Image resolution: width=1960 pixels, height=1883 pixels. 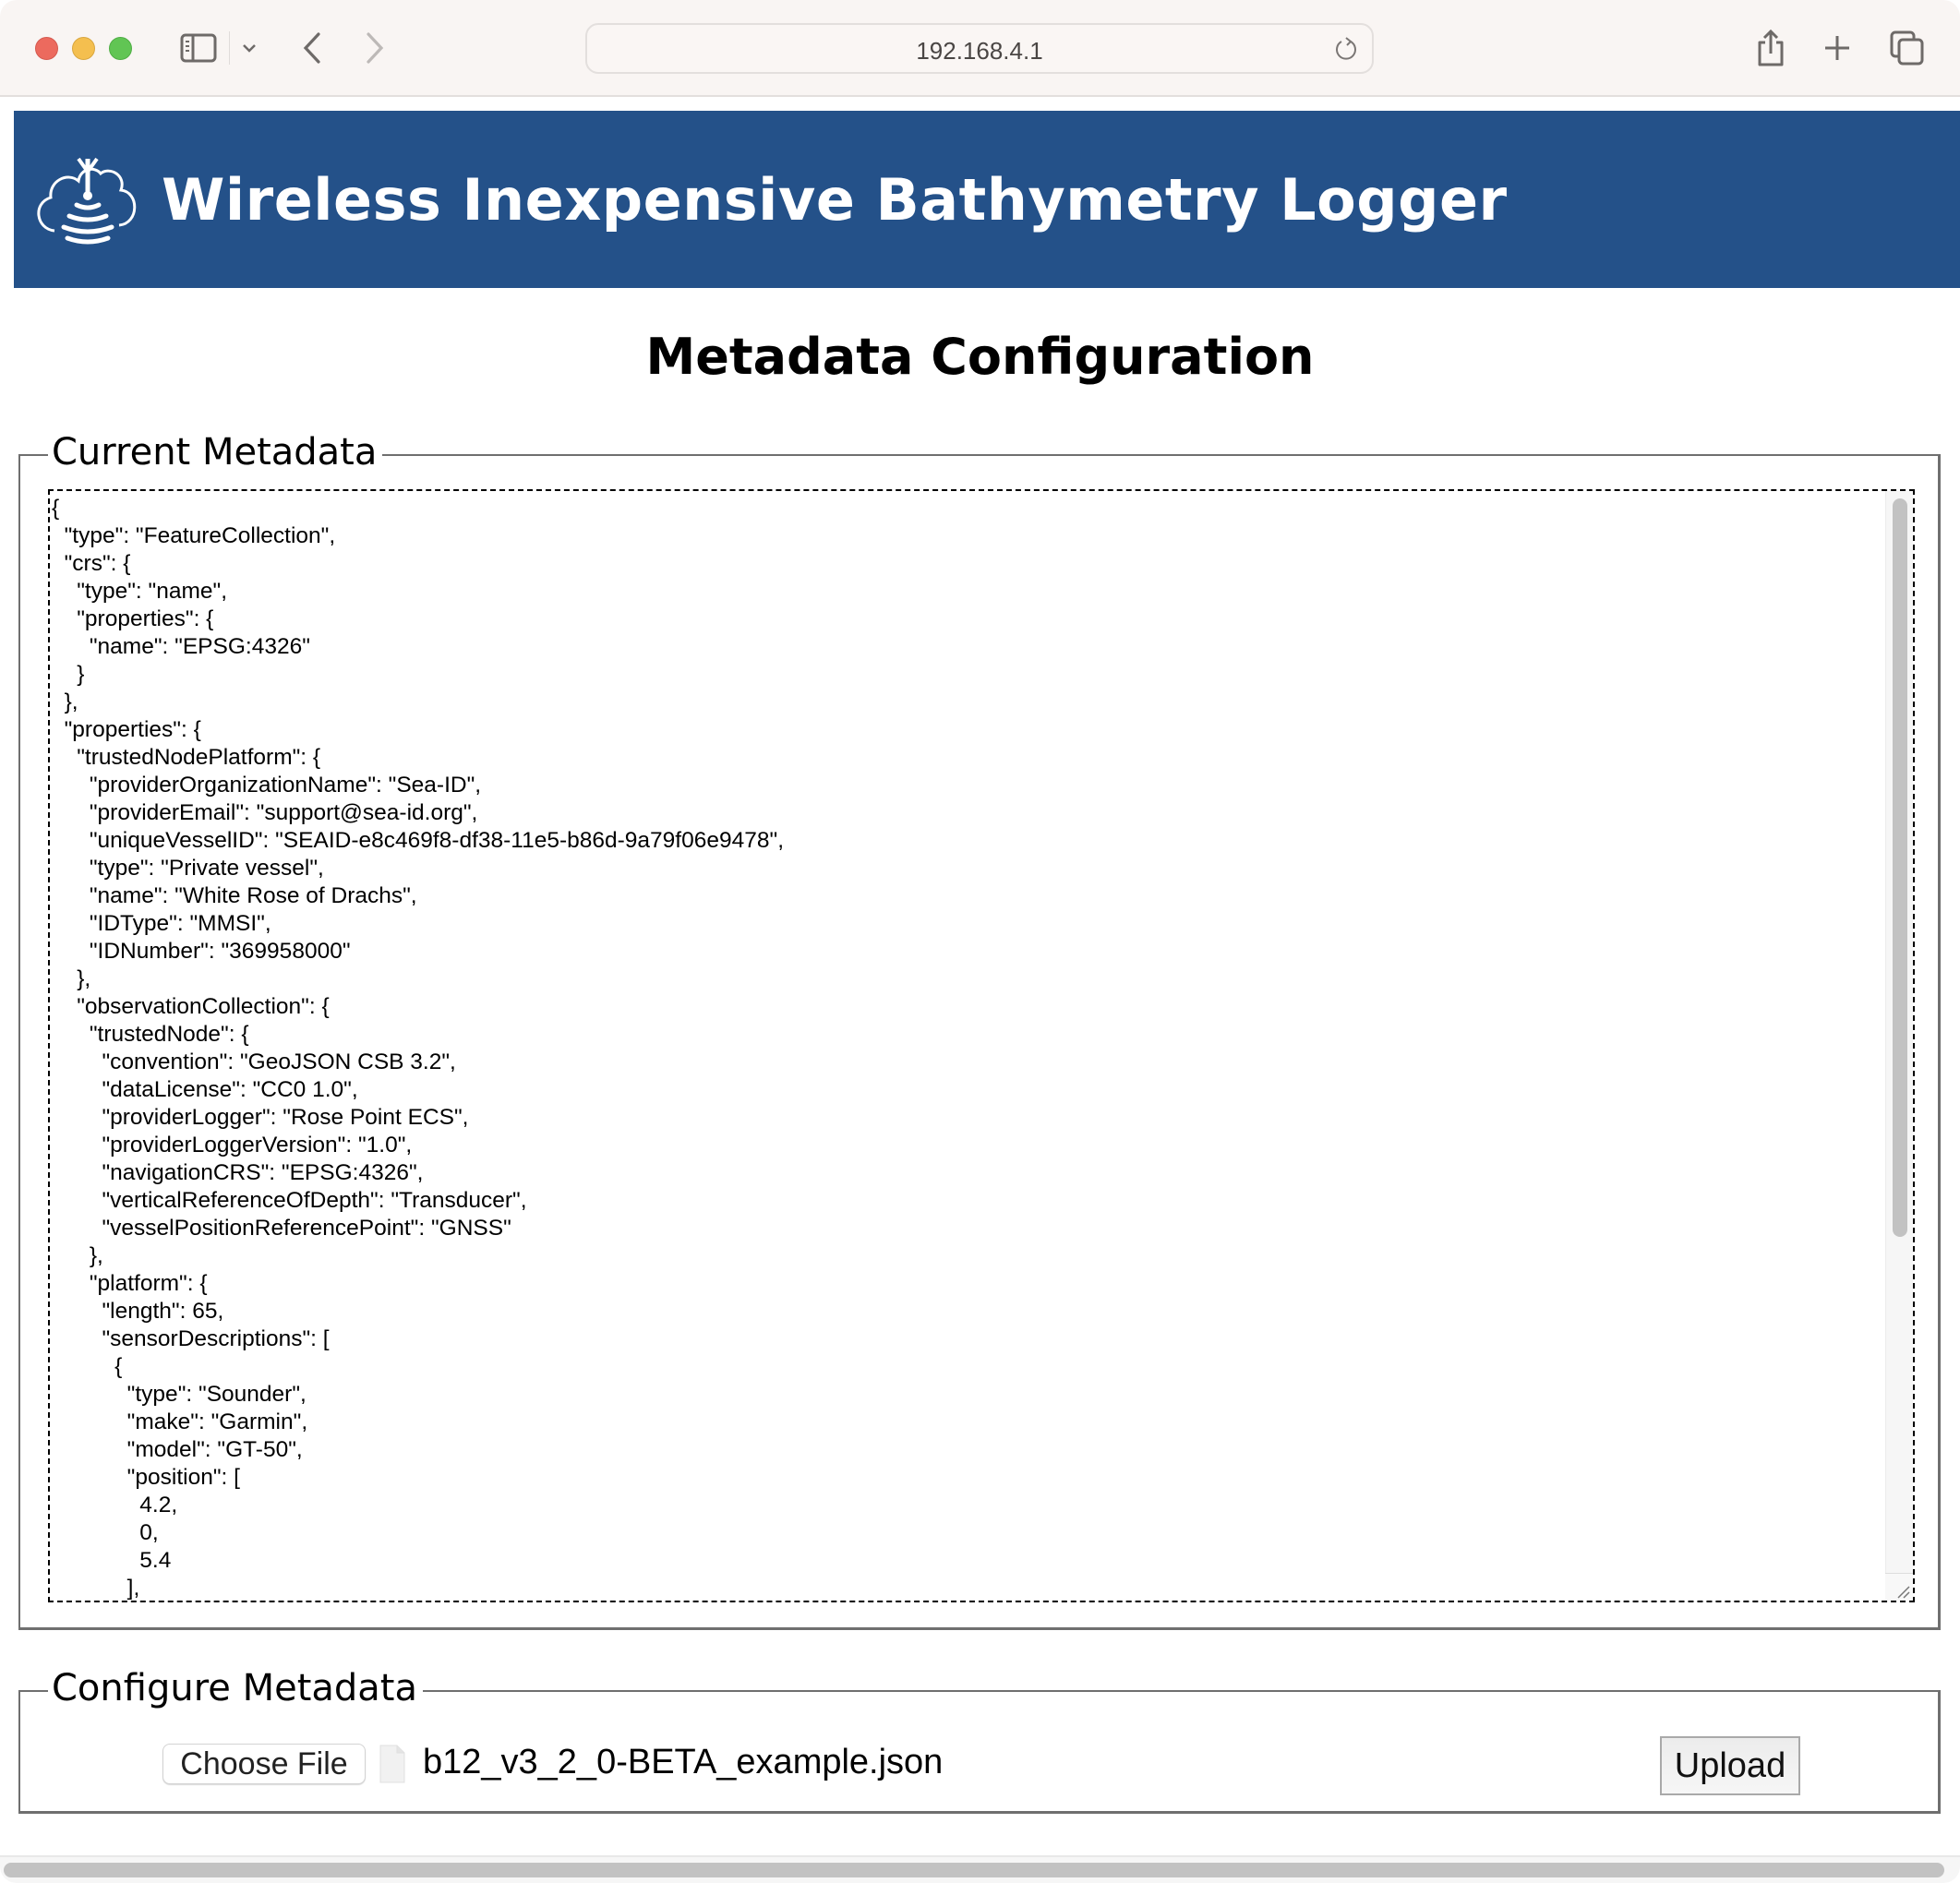 I want to click on tabs-icon, so click(x=1908, y=48).